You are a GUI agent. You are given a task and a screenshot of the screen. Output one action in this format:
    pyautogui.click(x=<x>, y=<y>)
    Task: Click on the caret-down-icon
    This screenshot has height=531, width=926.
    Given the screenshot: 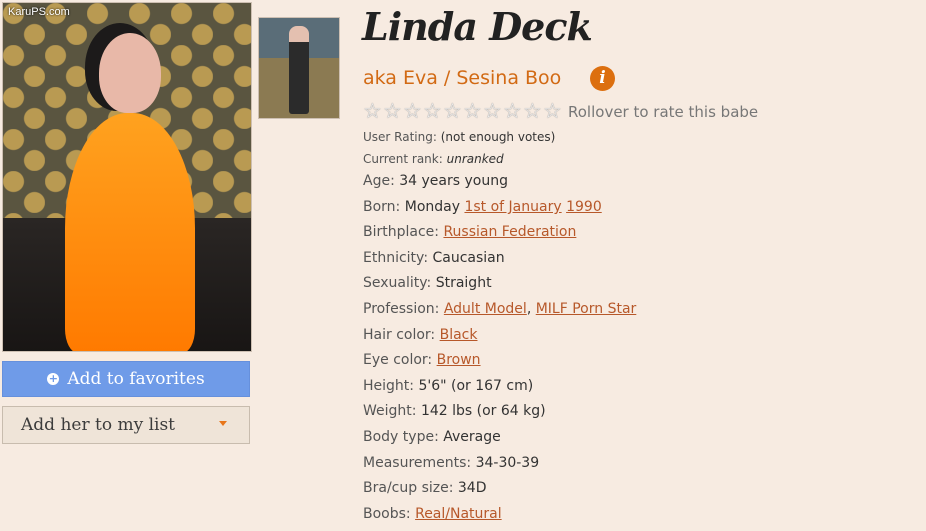 What is the action you would take?
    pyautogui.click(x=223, y=423)
    